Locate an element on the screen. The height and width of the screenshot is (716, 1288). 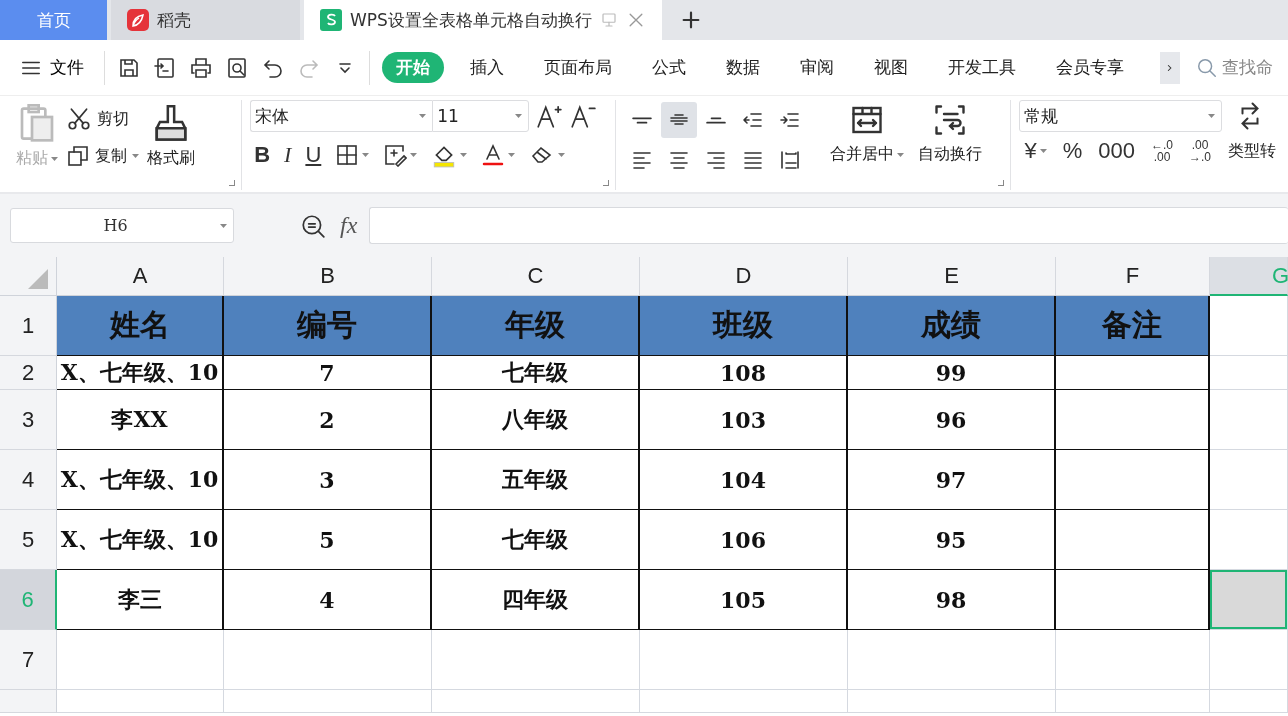
format-painter-button: 格式刷 is located at coordinates (171, 145).